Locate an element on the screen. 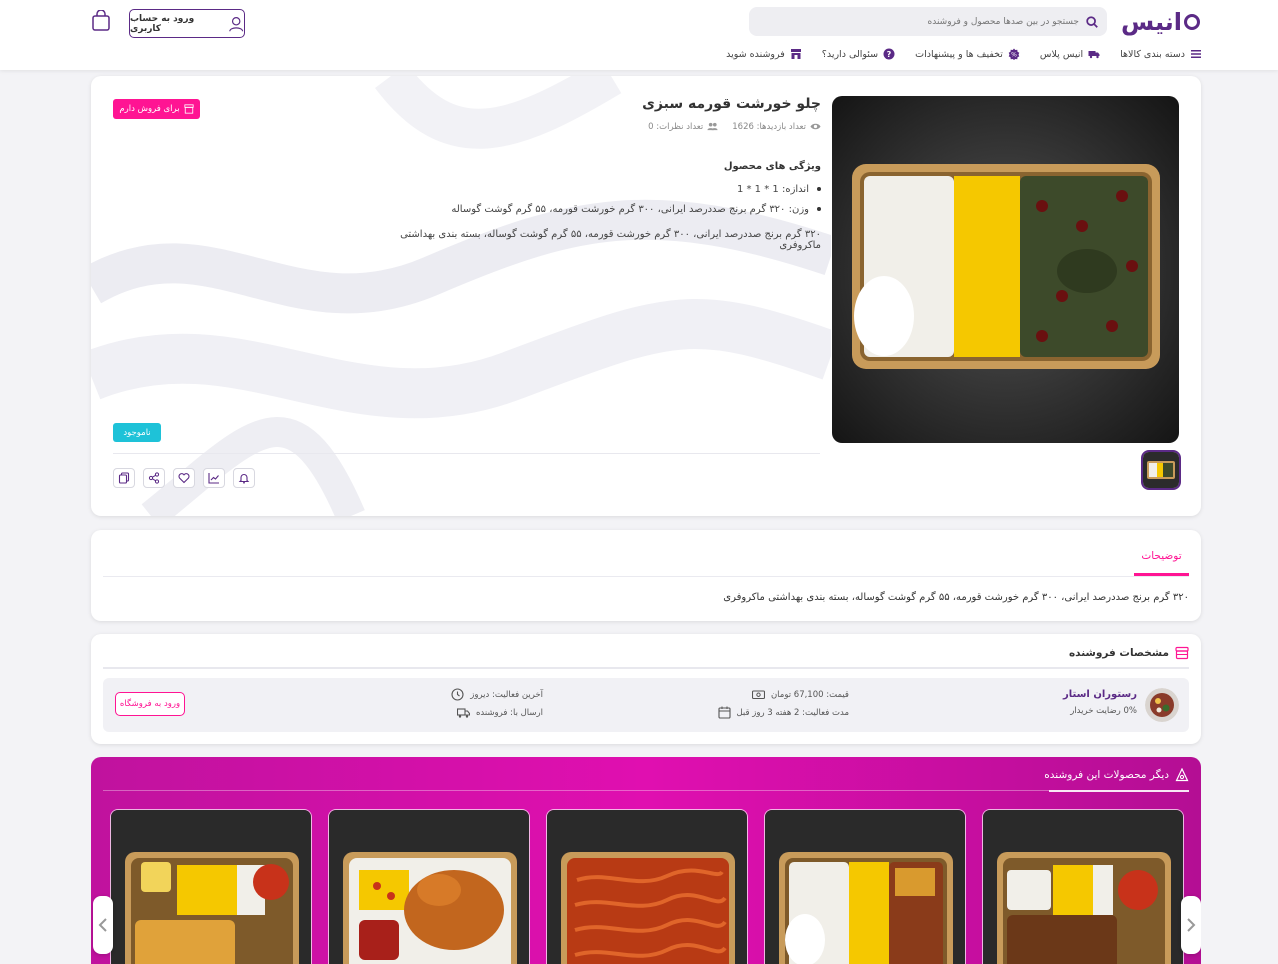  user-icon is located at coordinates (235, 23).